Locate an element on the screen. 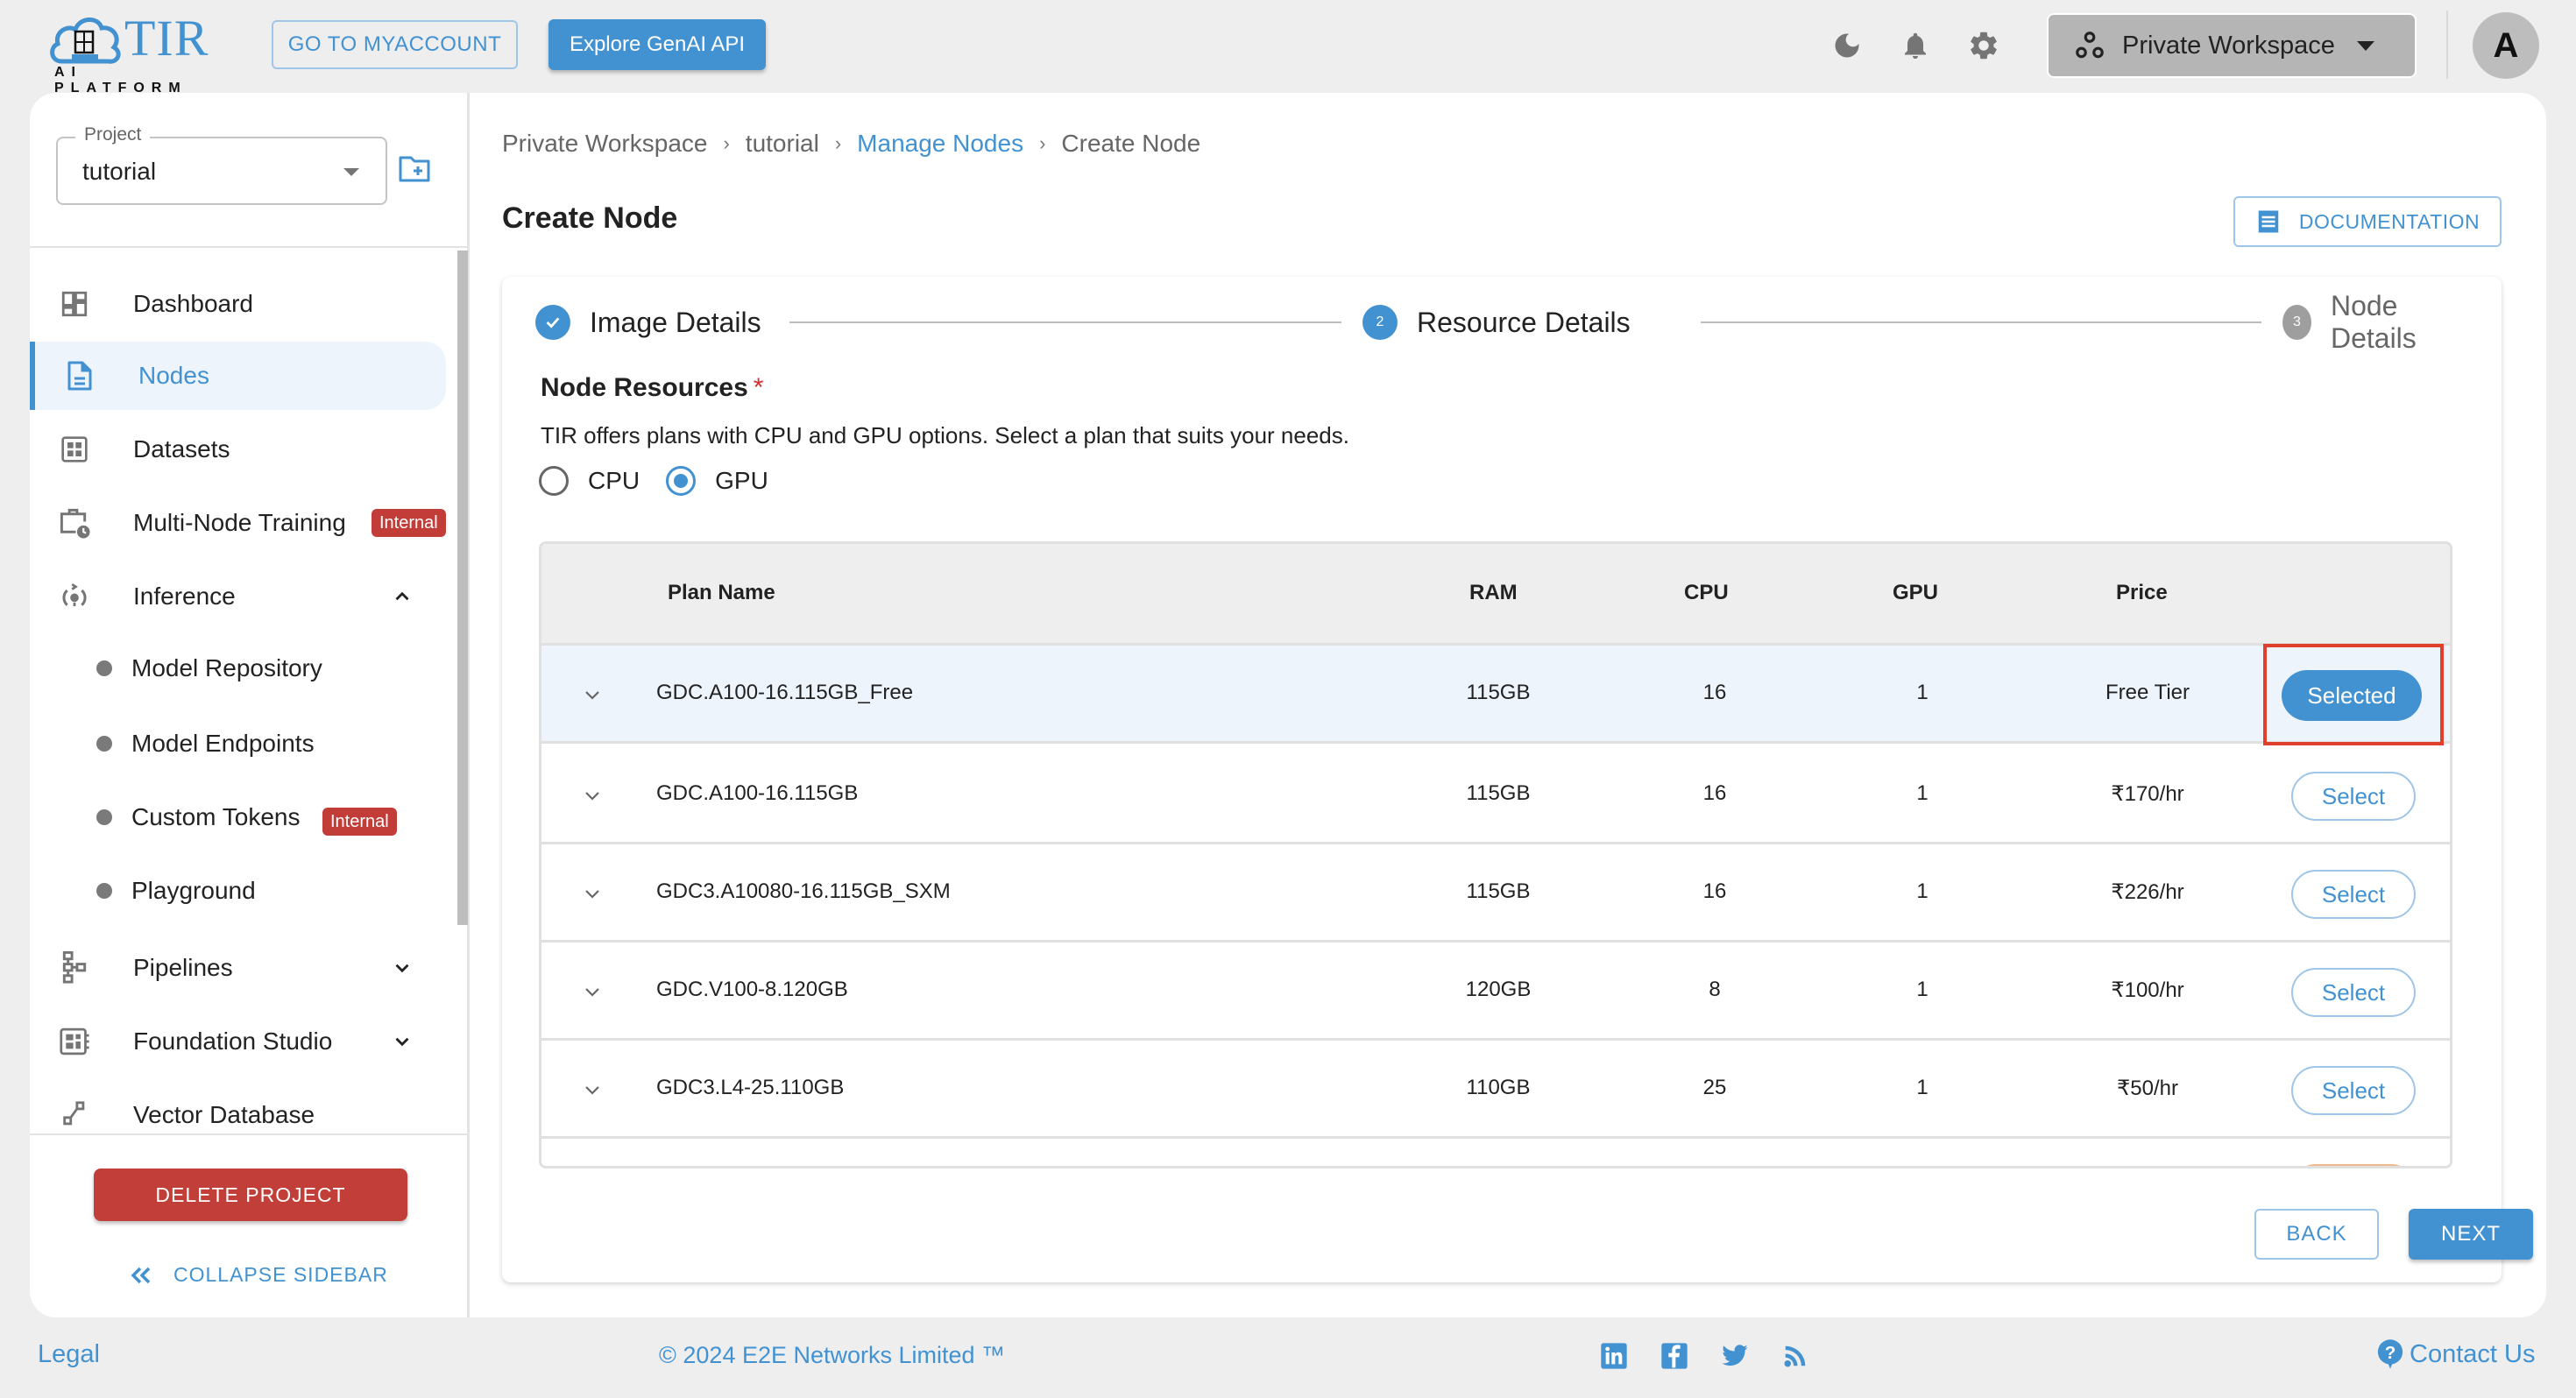 The image size is (2576, 1398). step-image-details: Image Details is located at coordinates (648, 322).